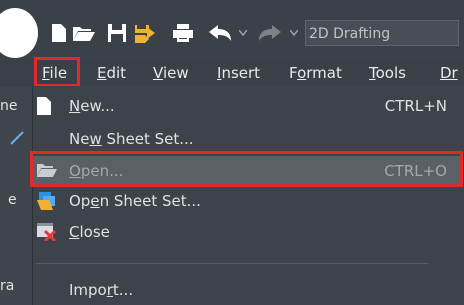 The height and width of the screenshot is (305, 464). What do you see at coordinates (415, 106) in the screenshot?
I see `menu-item-shortcut: CTRL+N` at bounding box center [415, 106].